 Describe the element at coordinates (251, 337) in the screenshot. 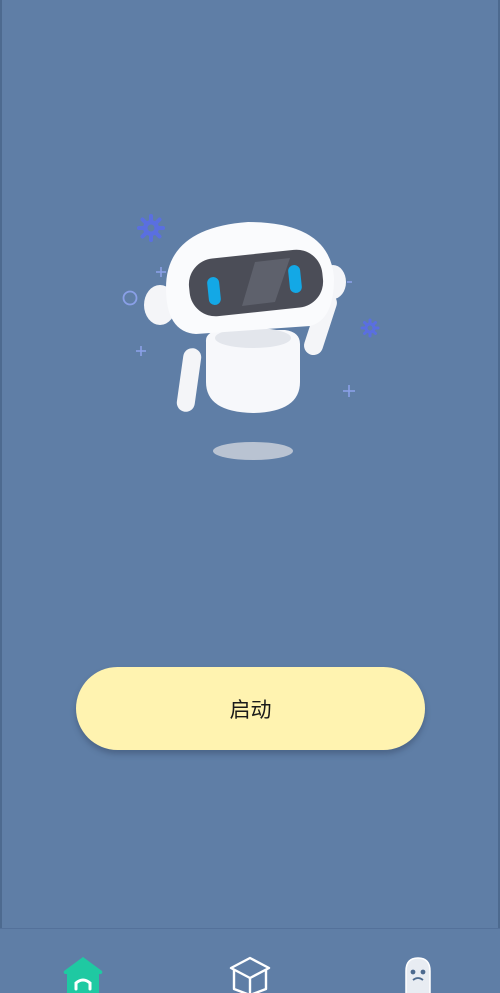

I see `robot-illustration` at that location.